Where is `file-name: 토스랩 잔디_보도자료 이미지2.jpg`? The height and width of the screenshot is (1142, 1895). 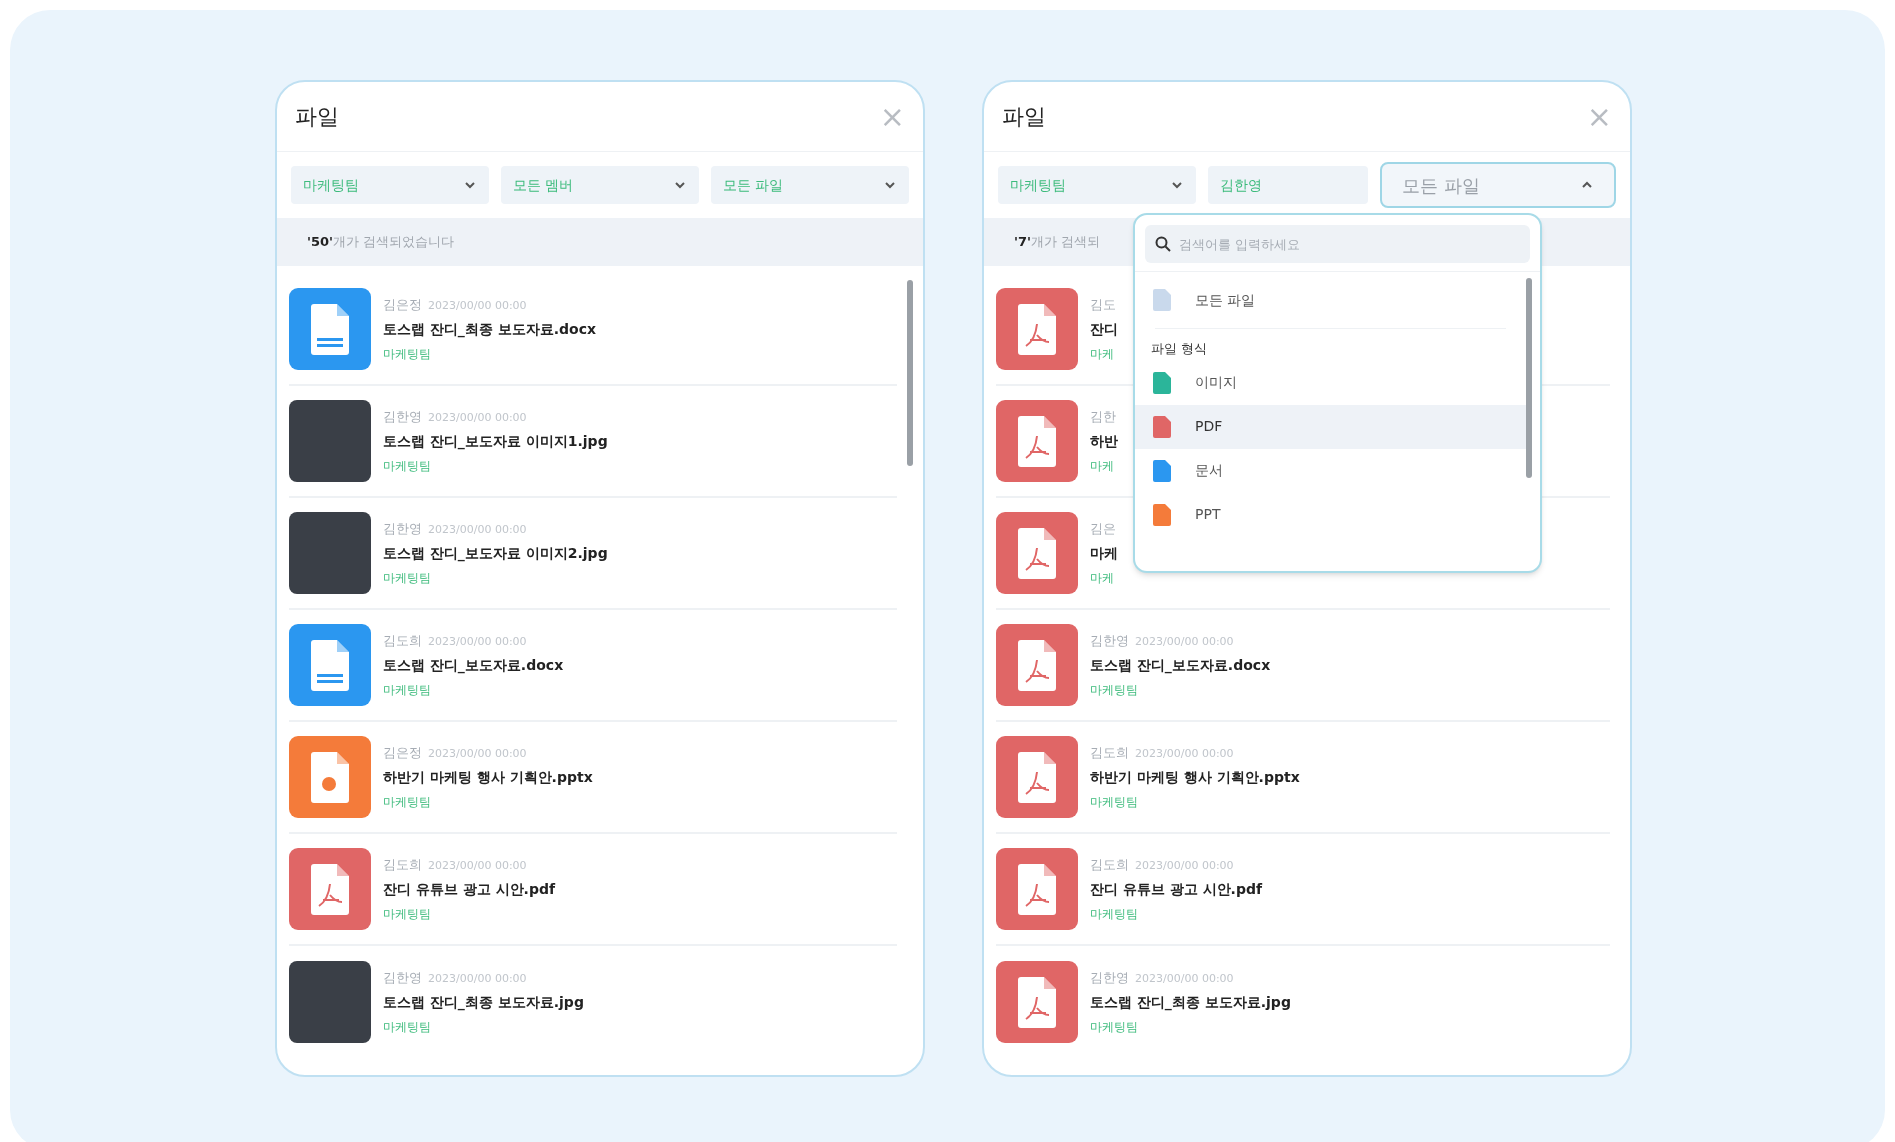 file-name: 토스랩 잔디_보도자료 이미지2.jpg is located at coordinates (495, 554).